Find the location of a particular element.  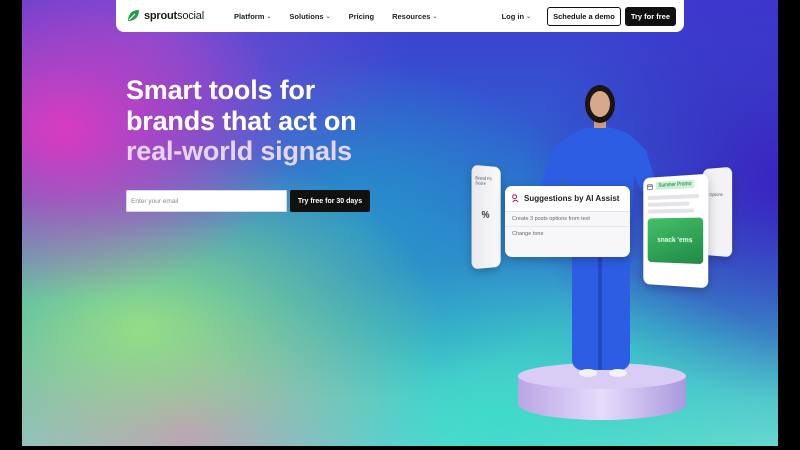

login-link: Log in ⌄ is located at coordinates (517, 16).